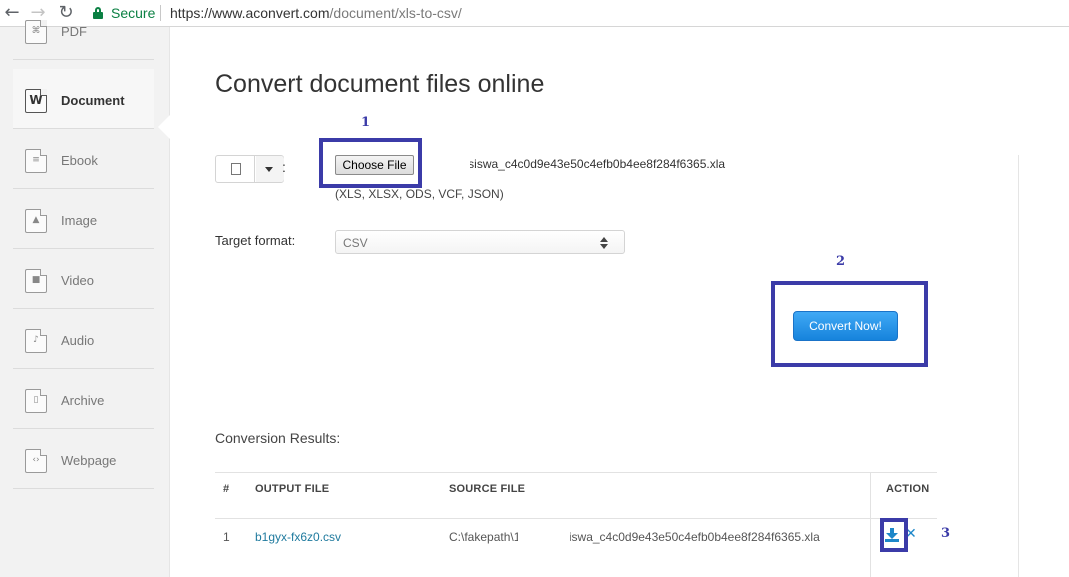 The image size is (1069, 577). What do you see at coordinates (250, 13) in the screenshot?
I see `url-base: https://www.aconvert.com` at bounding box center [250, 13].